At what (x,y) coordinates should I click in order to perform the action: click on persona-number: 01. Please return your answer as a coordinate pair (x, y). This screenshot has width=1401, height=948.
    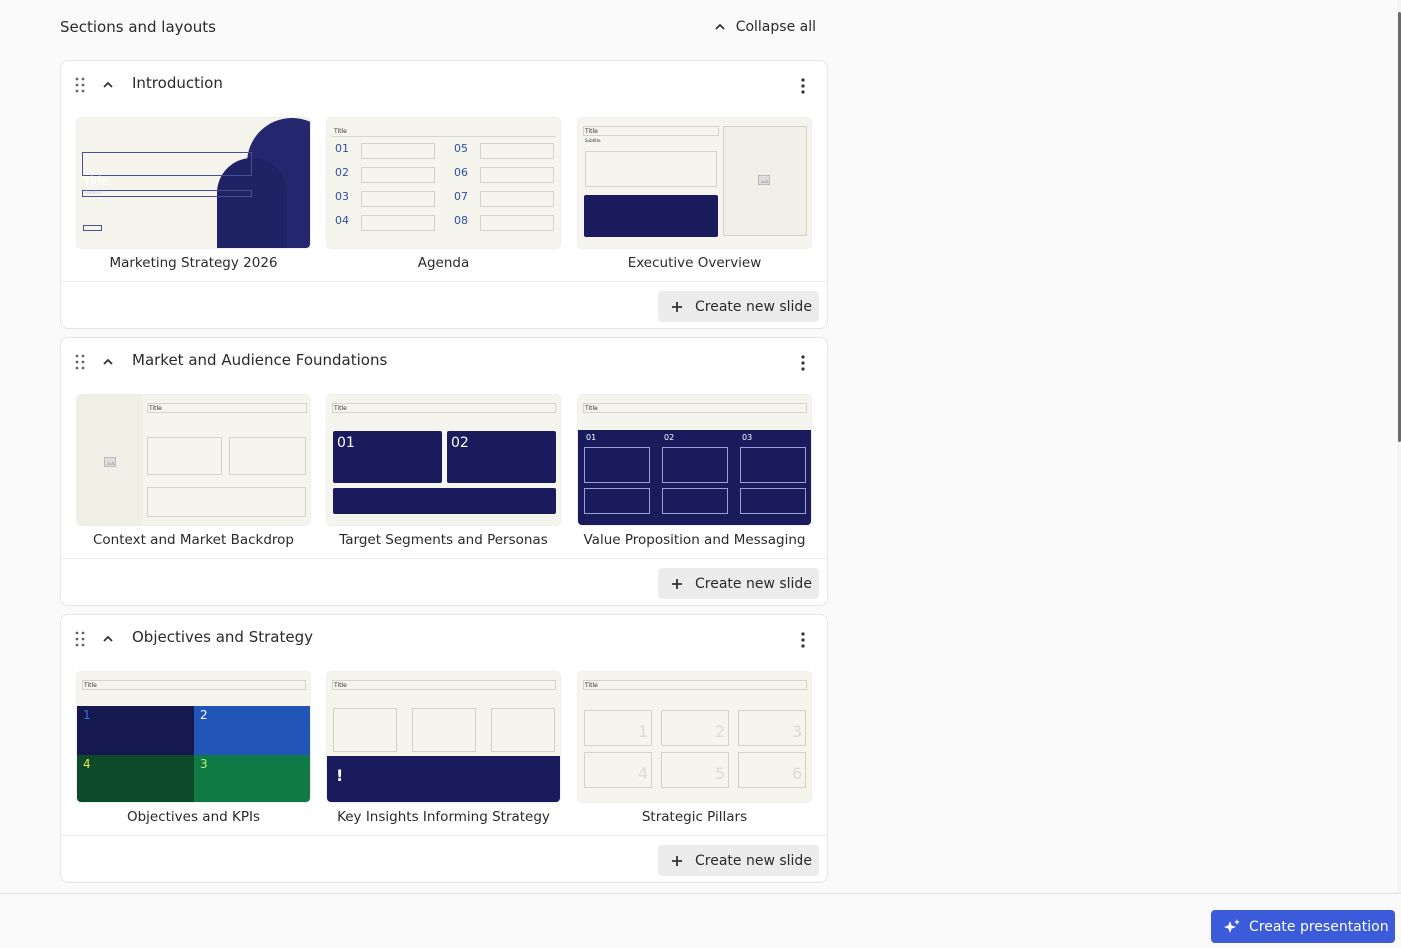
    Looking at the image, I should click on (346, 443).